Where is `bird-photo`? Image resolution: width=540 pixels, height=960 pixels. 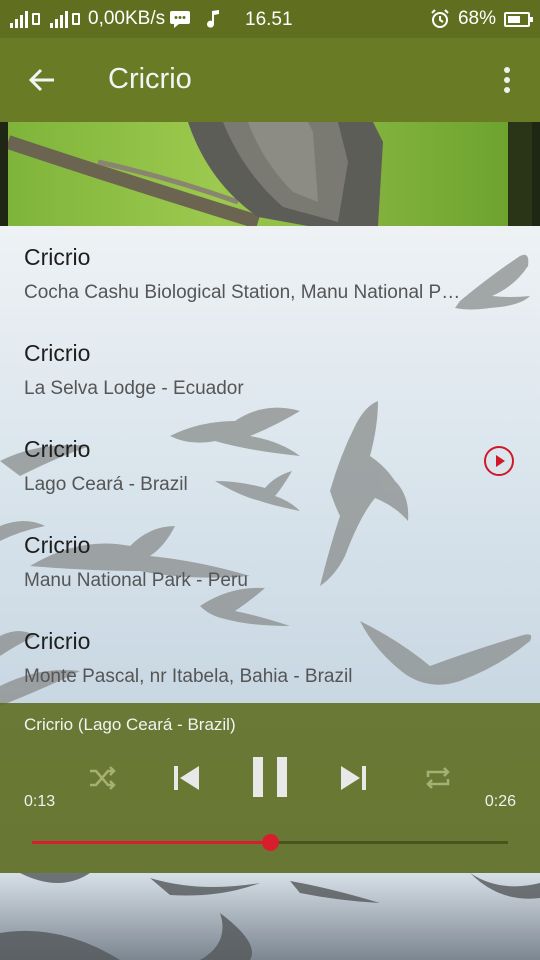 bird-photo is located at coordinates (270, 174).